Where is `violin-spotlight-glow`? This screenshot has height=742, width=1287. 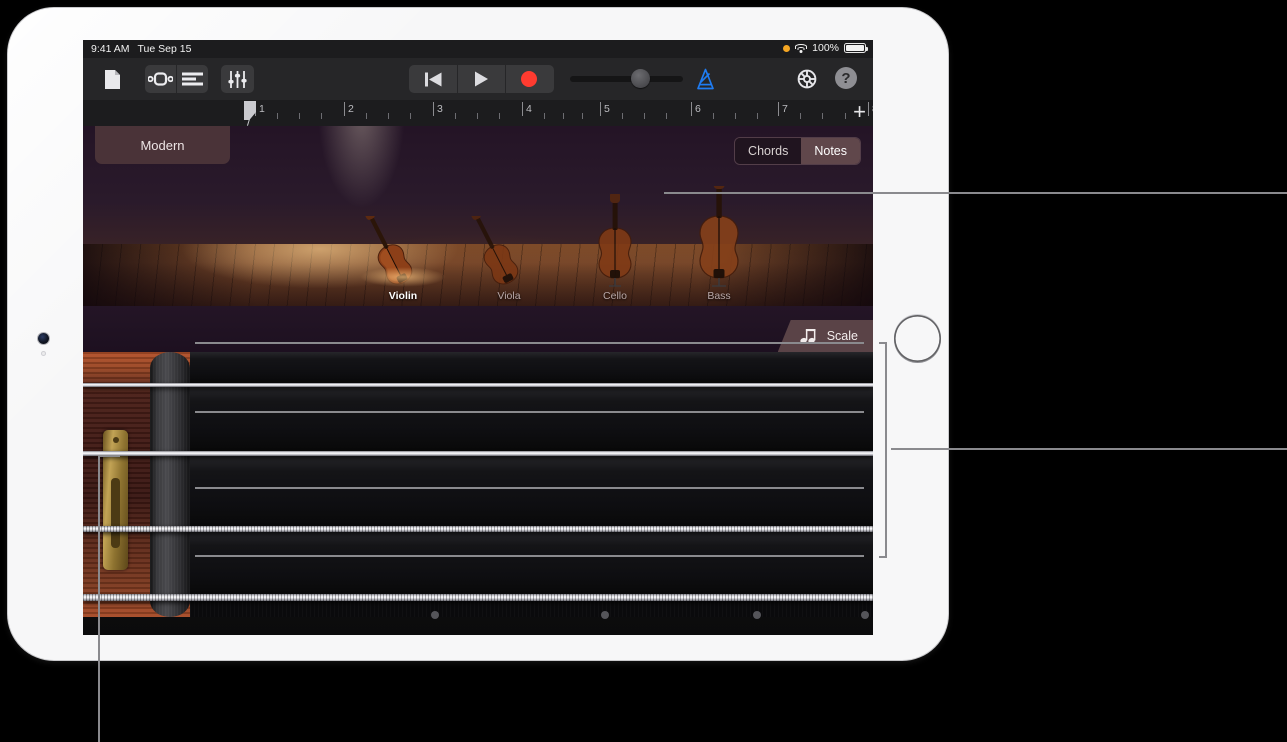
violin-spotlight-glow is located at coordinates (403, 277).